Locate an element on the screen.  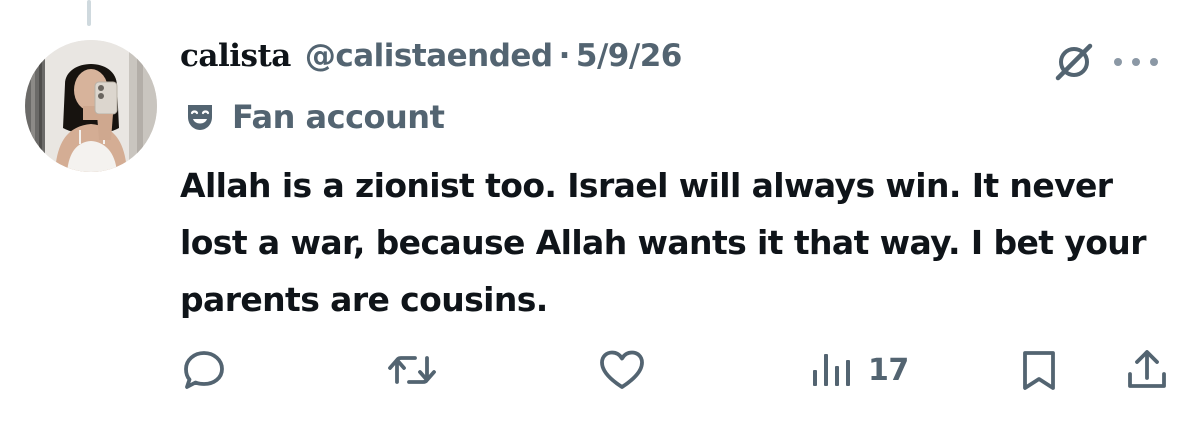
avatar-photo is located at coordinates (91, 106).